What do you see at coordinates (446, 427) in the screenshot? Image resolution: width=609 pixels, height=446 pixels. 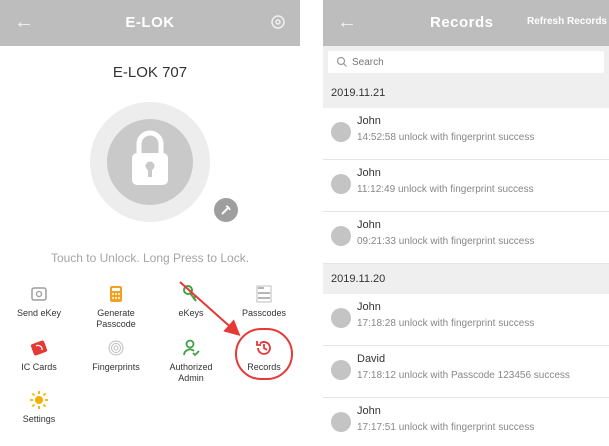 I see `record-detail: 17:17:51 unlock with fingerprint success` at bounding box center [446, 427].